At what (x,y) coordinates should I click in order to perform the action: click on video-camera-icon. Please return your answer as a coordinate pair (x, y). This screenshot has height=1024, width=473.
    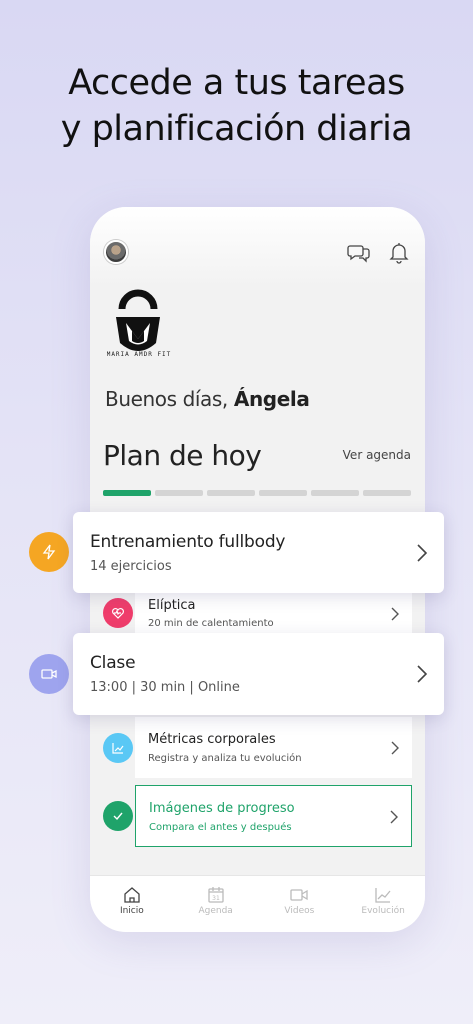
    Looking at the image, I should click on (49, 674).